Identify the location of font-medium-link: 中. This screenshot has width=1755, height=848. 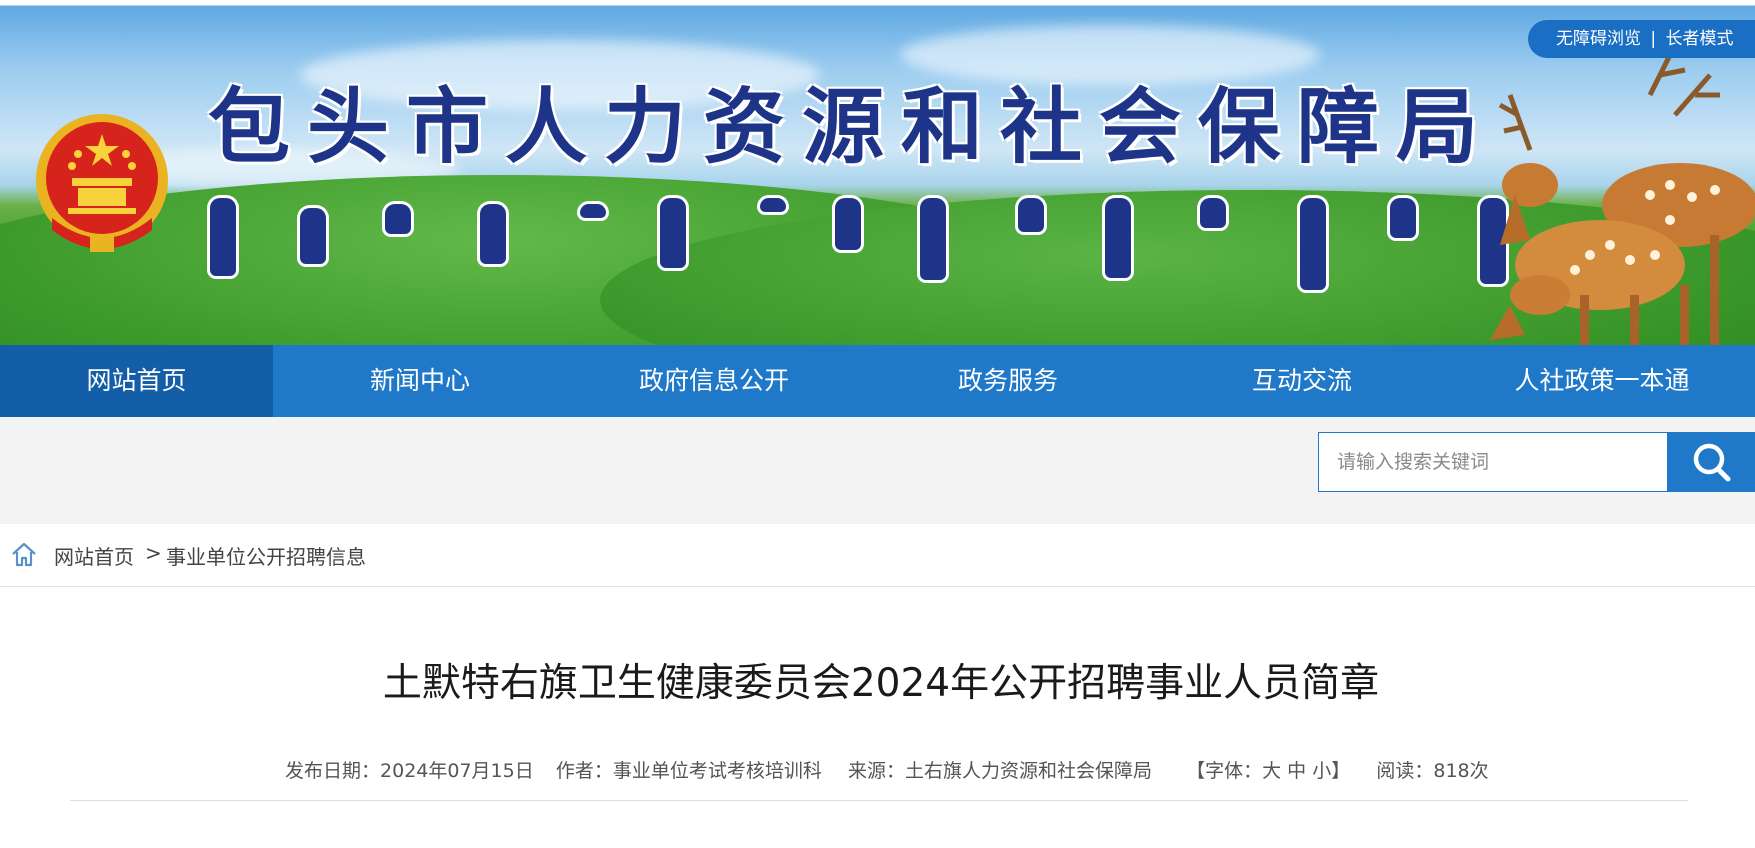
(1296, 771).